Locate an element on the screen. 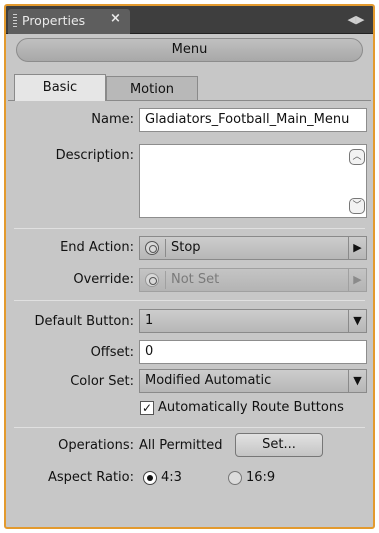 The height and width of the screenshot is (533, 379). tab-basic: Basic is located at coordinates (60, 87).